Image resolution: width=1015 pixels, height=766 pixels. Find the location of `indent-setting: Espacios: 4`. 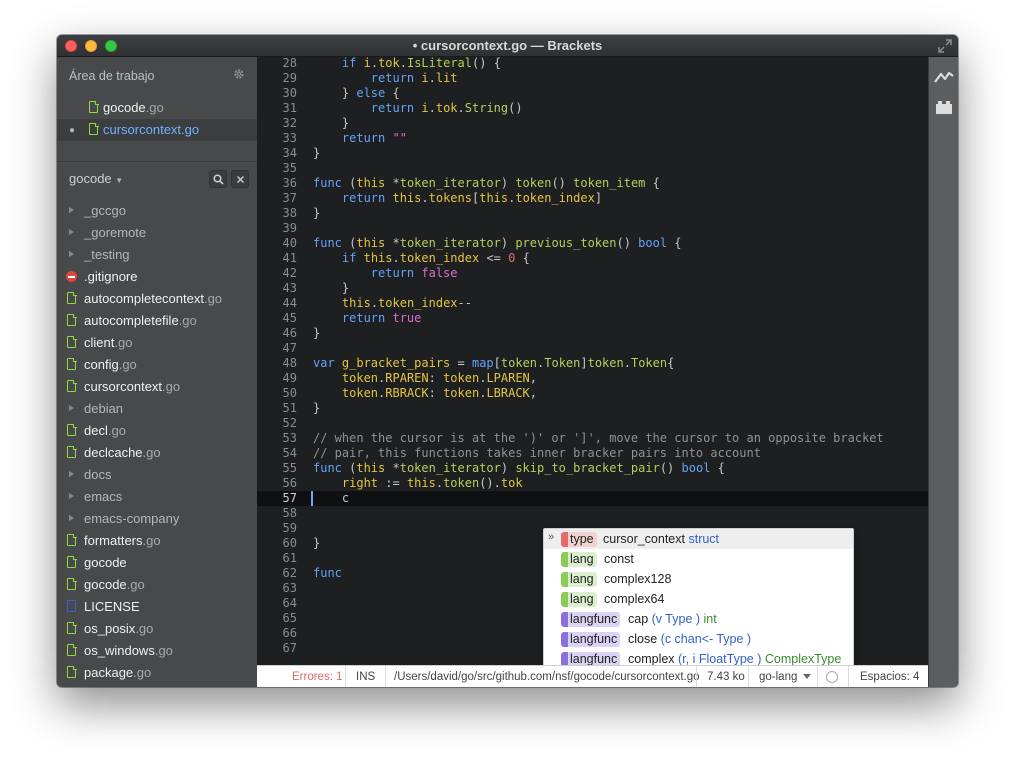

indent-setting: Espacios: 4 is located at coordinates (889, 676).